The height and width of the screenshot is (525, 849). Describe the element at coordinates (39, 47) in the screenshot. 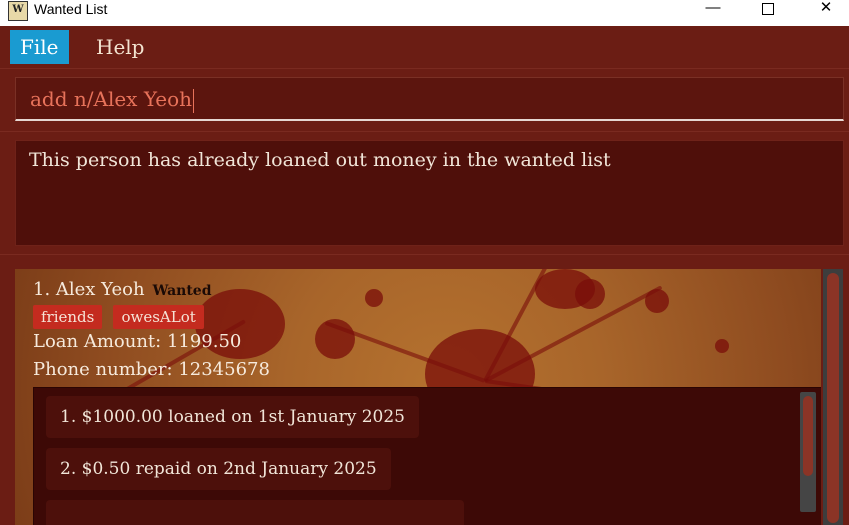

I see `menu-file: File` at that location.